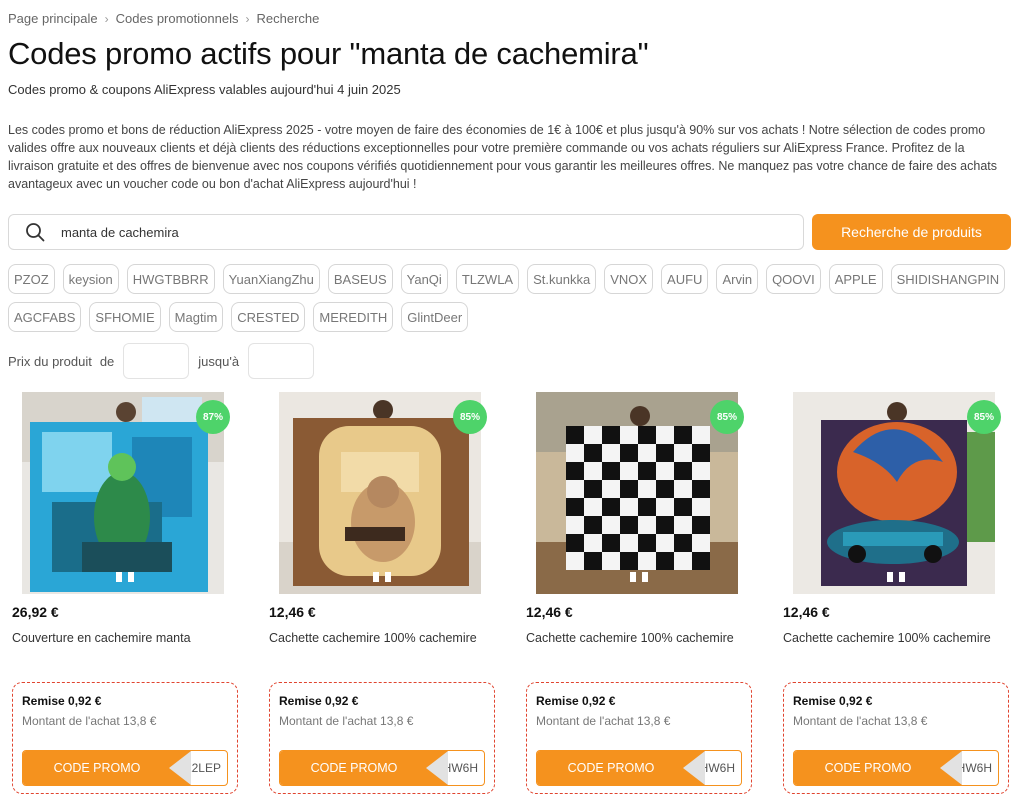 The width and height of the screenshot is (1024, 811). Describe the element at coordinates (45, 317) in the screenshot. I see `brand-tag: AGCFABS` at that location.